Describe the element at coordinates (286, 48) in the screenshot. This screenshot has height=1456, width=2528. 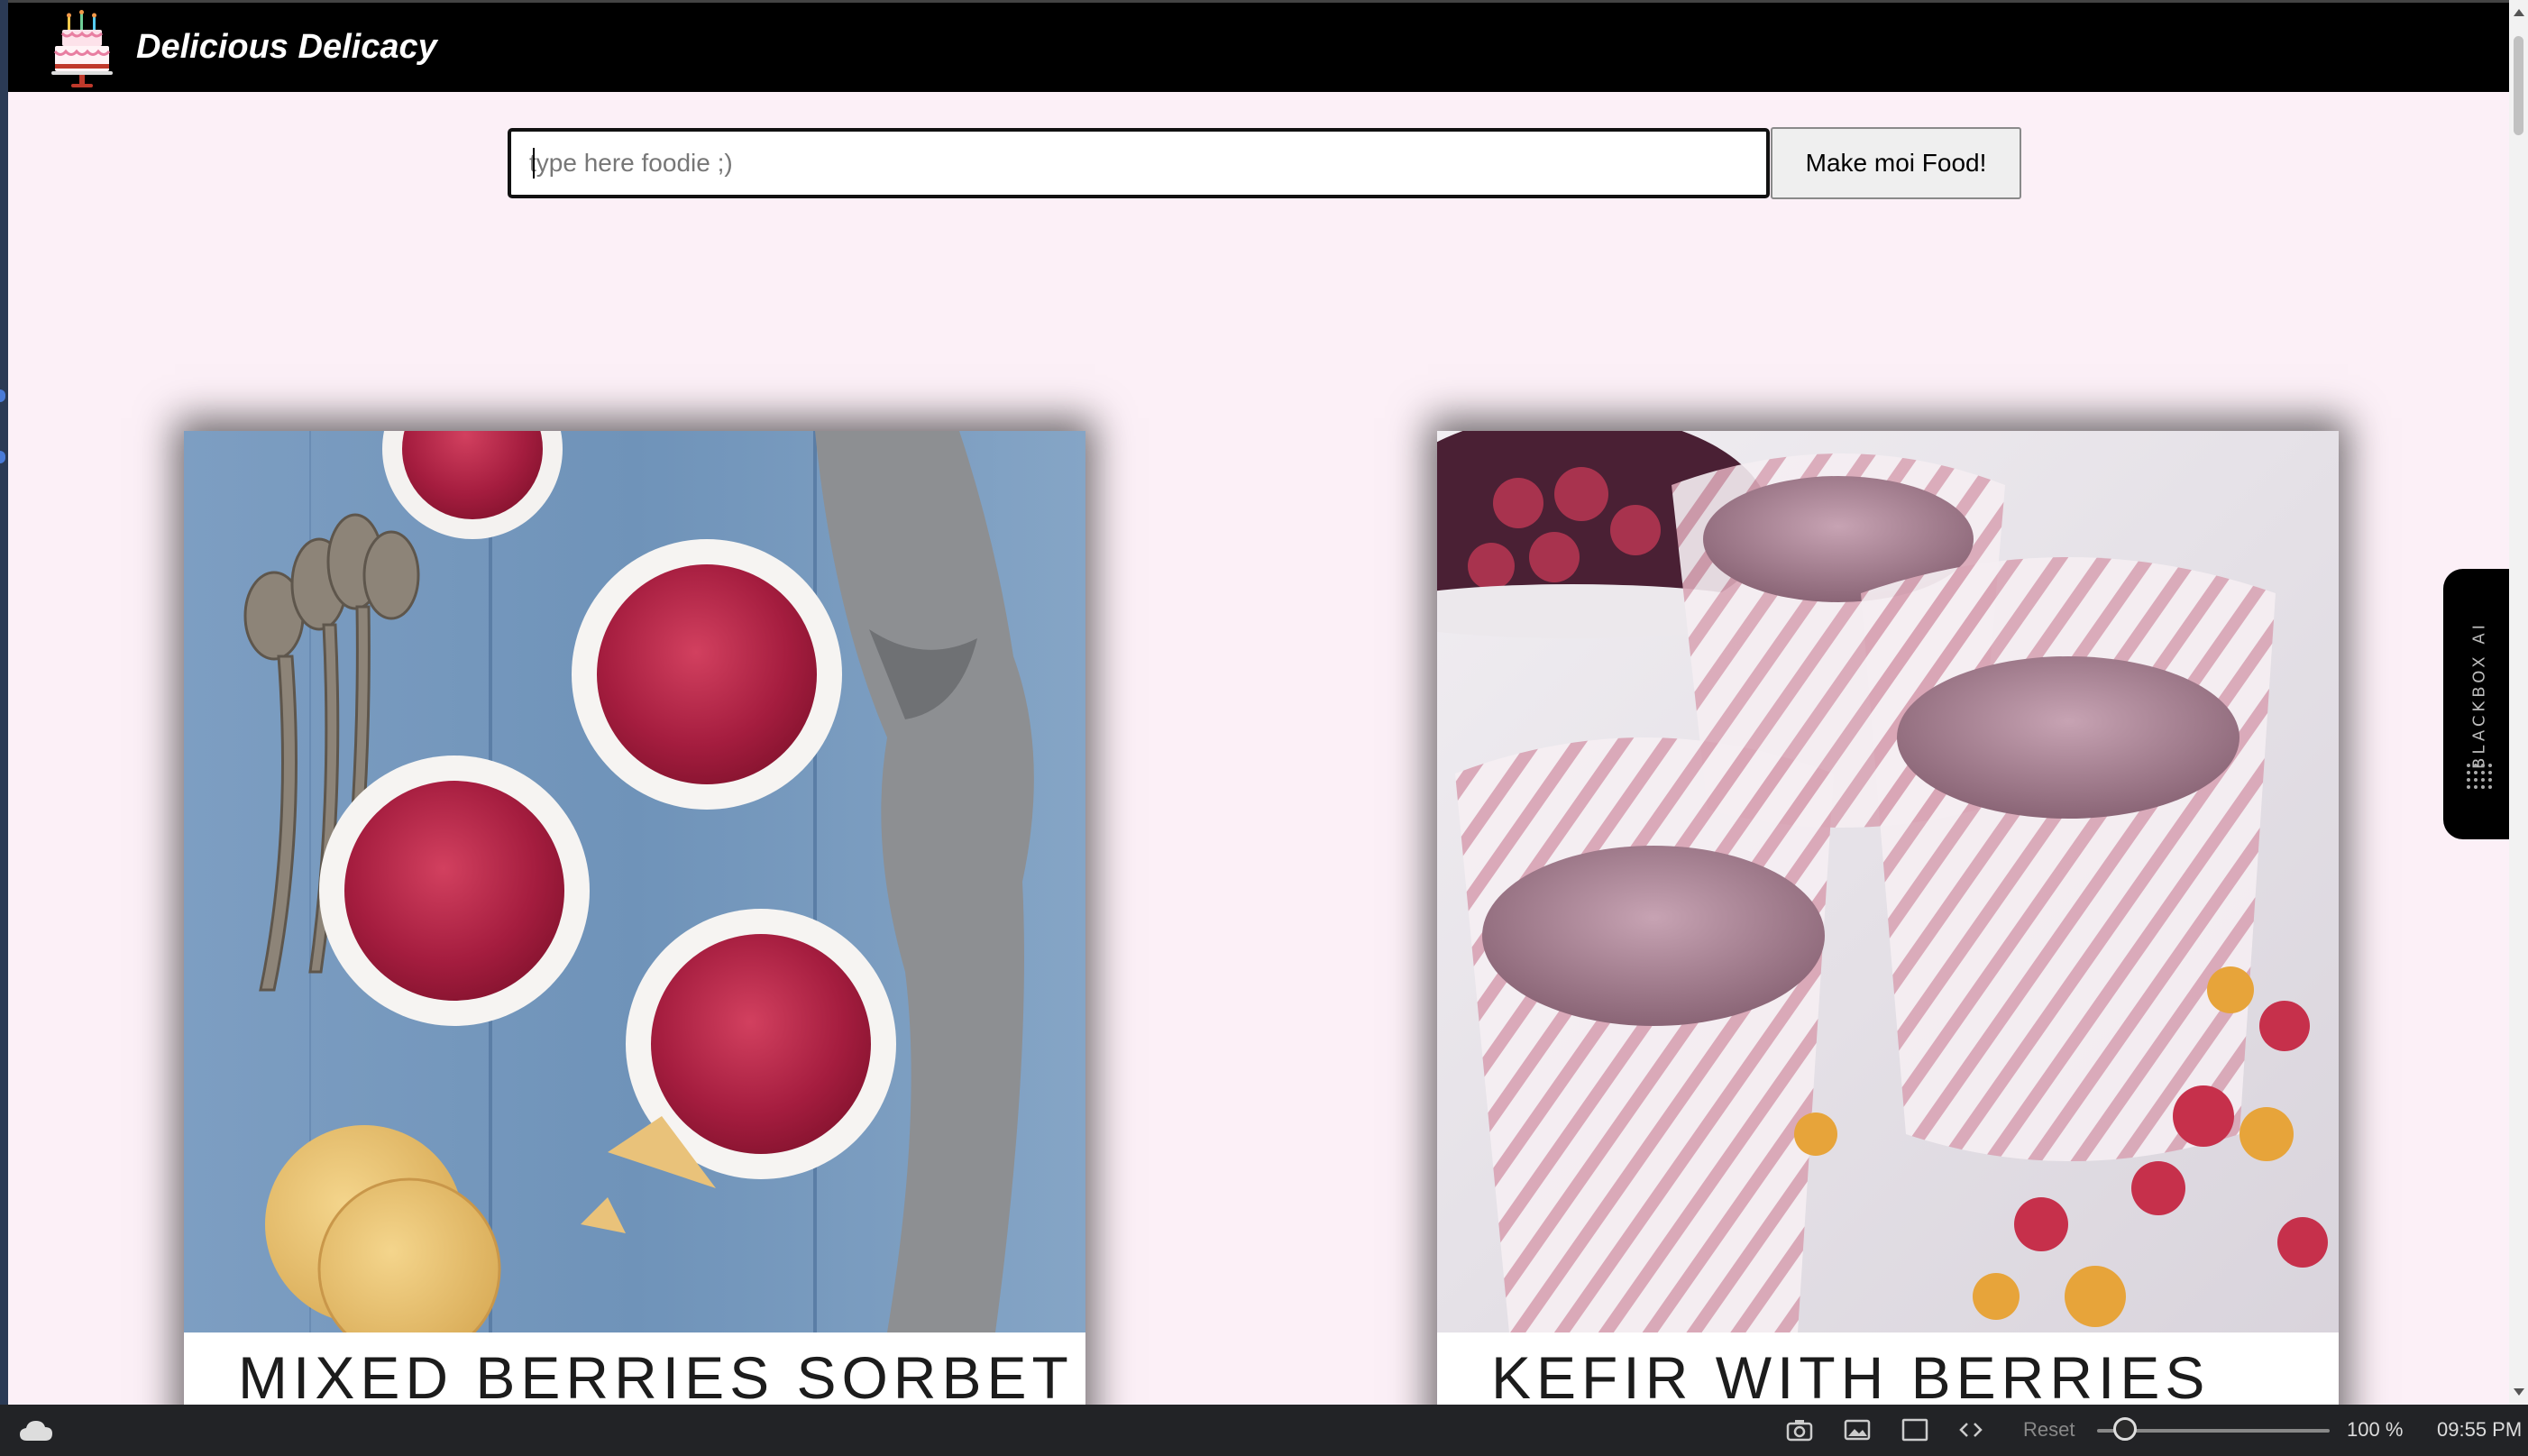
I see `brand-title: Delicious Delicacy` at that location.